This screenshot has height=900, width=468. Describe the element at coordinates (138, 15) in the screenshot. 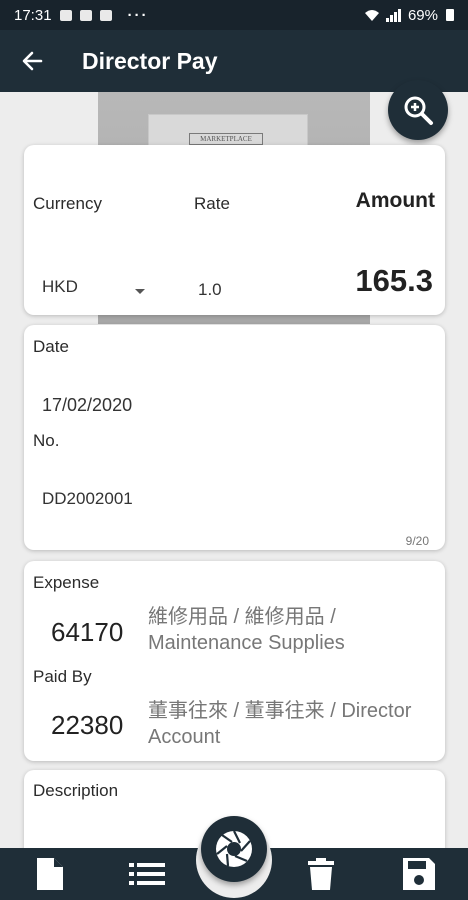

I see `more-notifications-icon: ···` at that location.